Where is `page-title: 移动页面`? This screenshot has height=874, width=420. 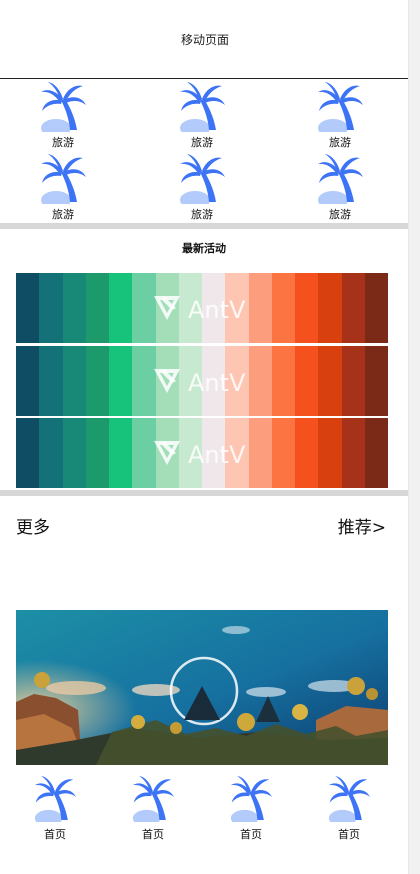
page-title: 移动页面 is located at coordinates (204, 39).